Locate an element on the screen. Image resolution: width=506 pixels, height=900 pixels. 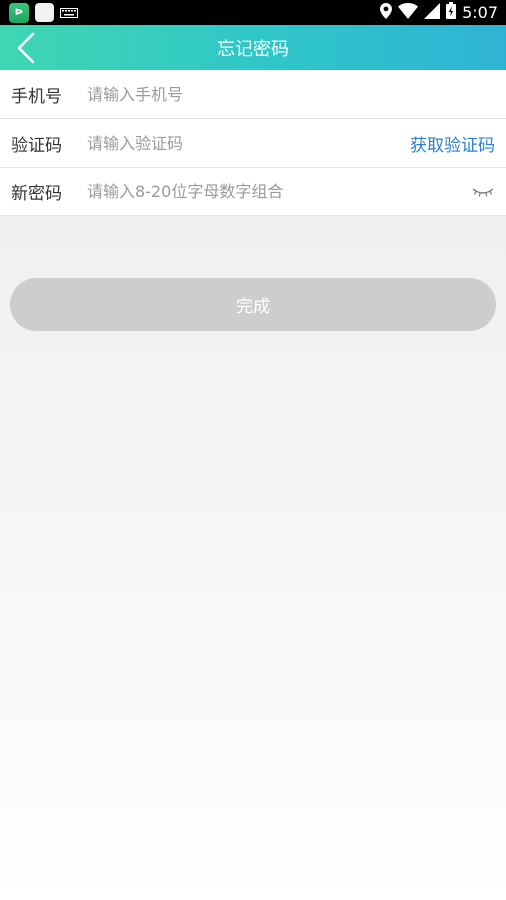
password-row: 新密码 is located at coordinates (253, 192).